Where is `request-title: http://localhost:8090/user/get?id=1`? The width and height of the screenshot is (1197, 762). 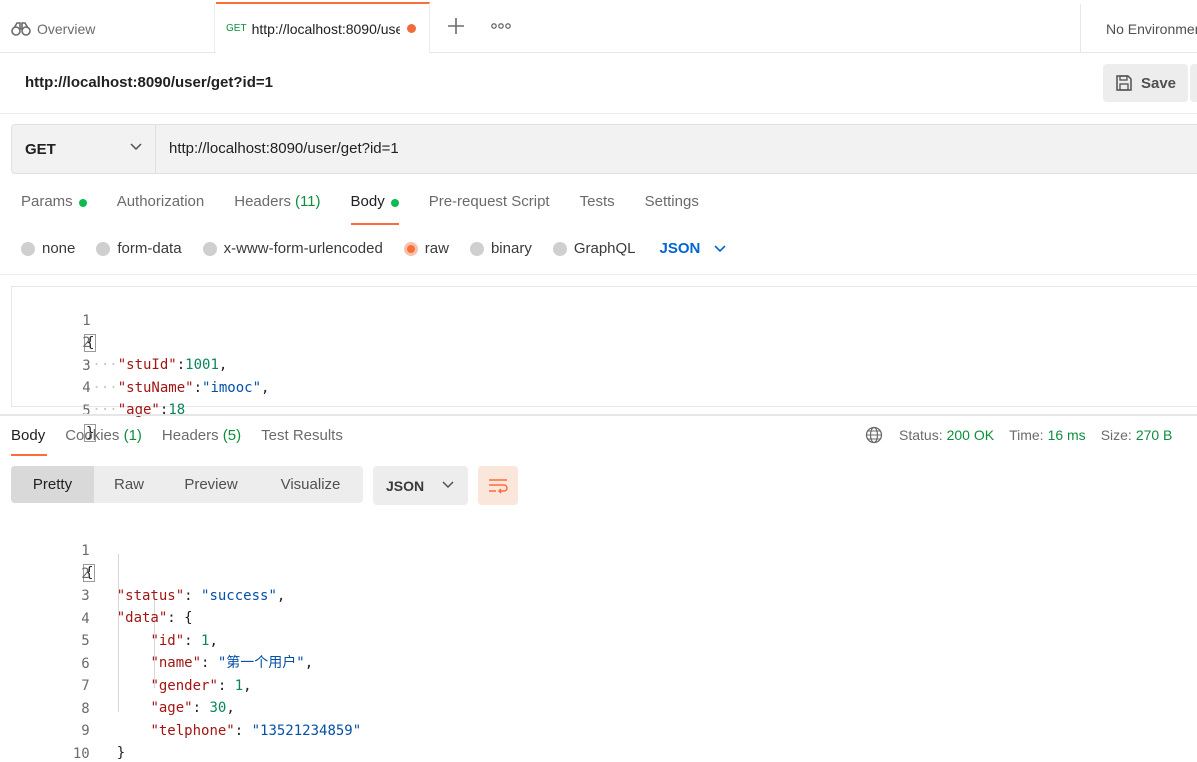
request-title: http://localhost:8090/user/get?id=1 is located at coordinates (149, 82).